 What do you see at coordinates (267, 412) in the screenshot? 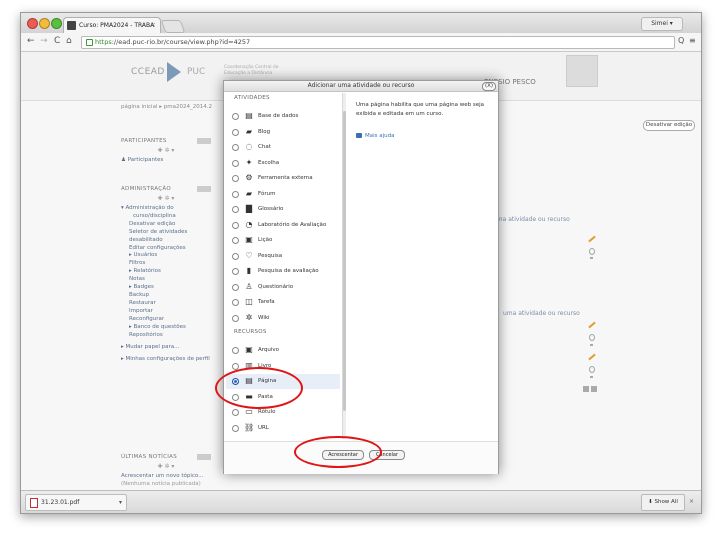
I see `module-label: Rótulo` at bounding box center [267, 412].